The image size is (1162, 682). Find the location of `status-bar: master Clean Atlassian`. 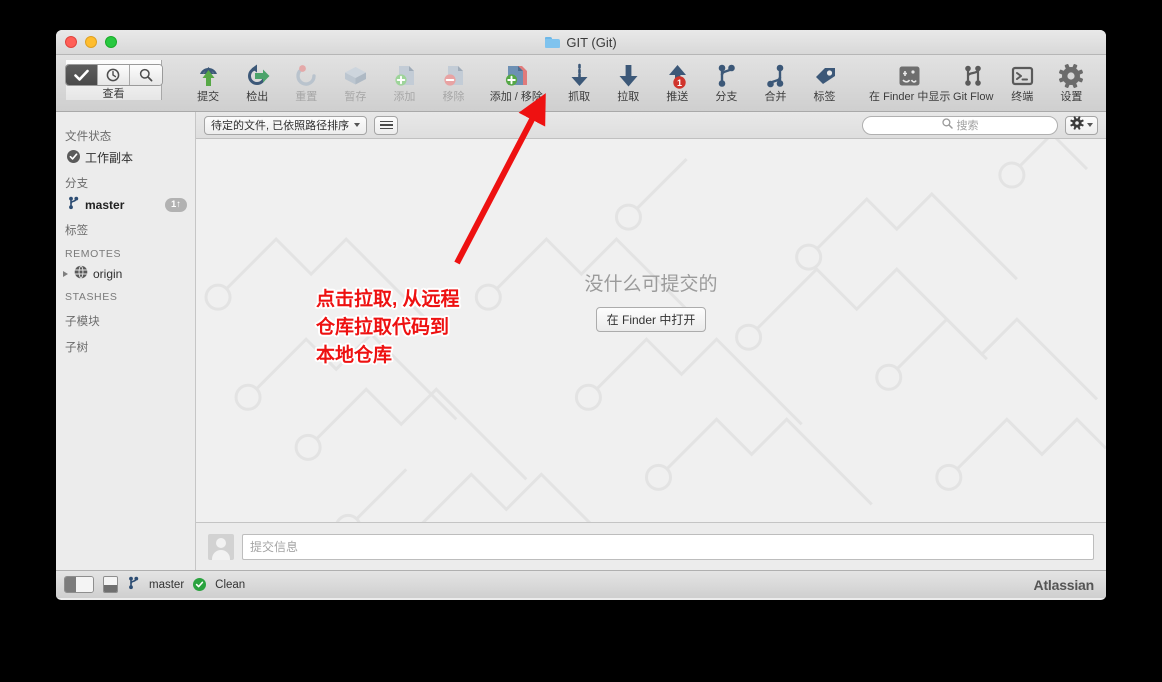

status-bar: master Clean Atlassian is located at coordinates (581, 584).